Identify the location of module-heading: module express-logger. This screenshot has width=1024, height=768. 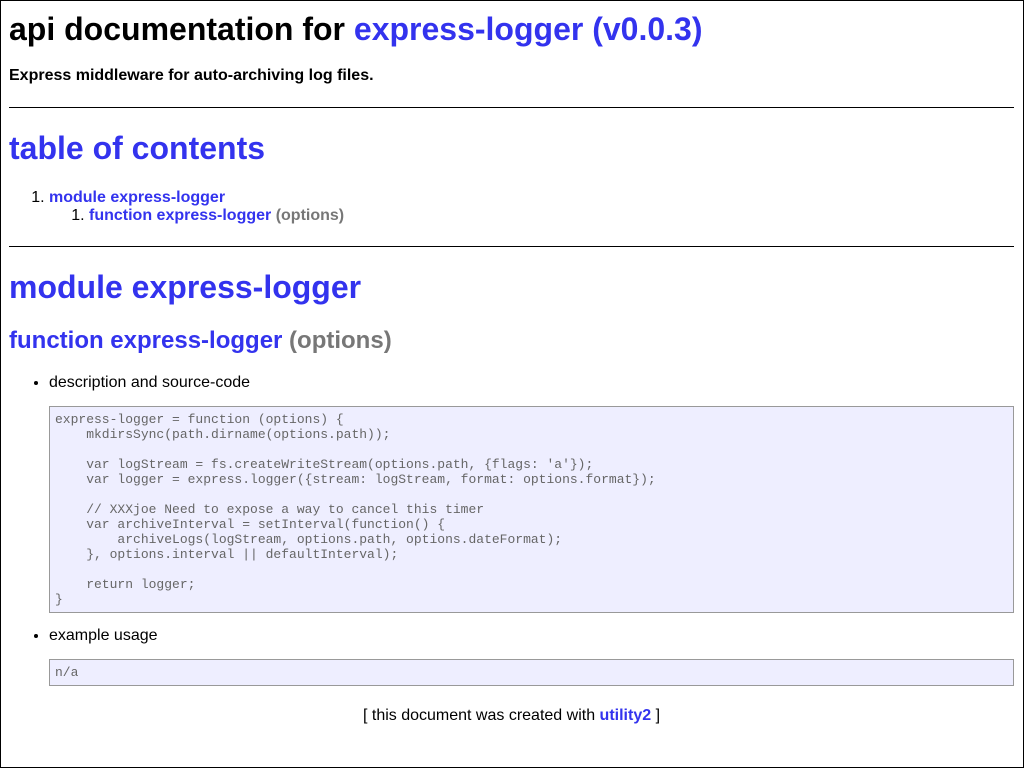
(185, 287).